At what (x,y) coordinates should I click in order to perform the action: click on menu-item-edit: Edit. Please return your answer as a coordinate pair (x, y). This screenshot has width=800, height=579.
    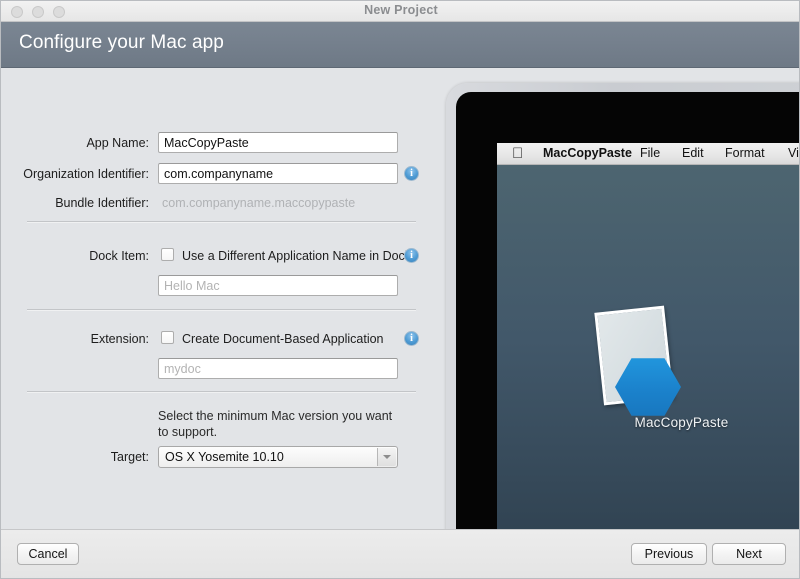
    Looking at the image, I should click on (693, 153).